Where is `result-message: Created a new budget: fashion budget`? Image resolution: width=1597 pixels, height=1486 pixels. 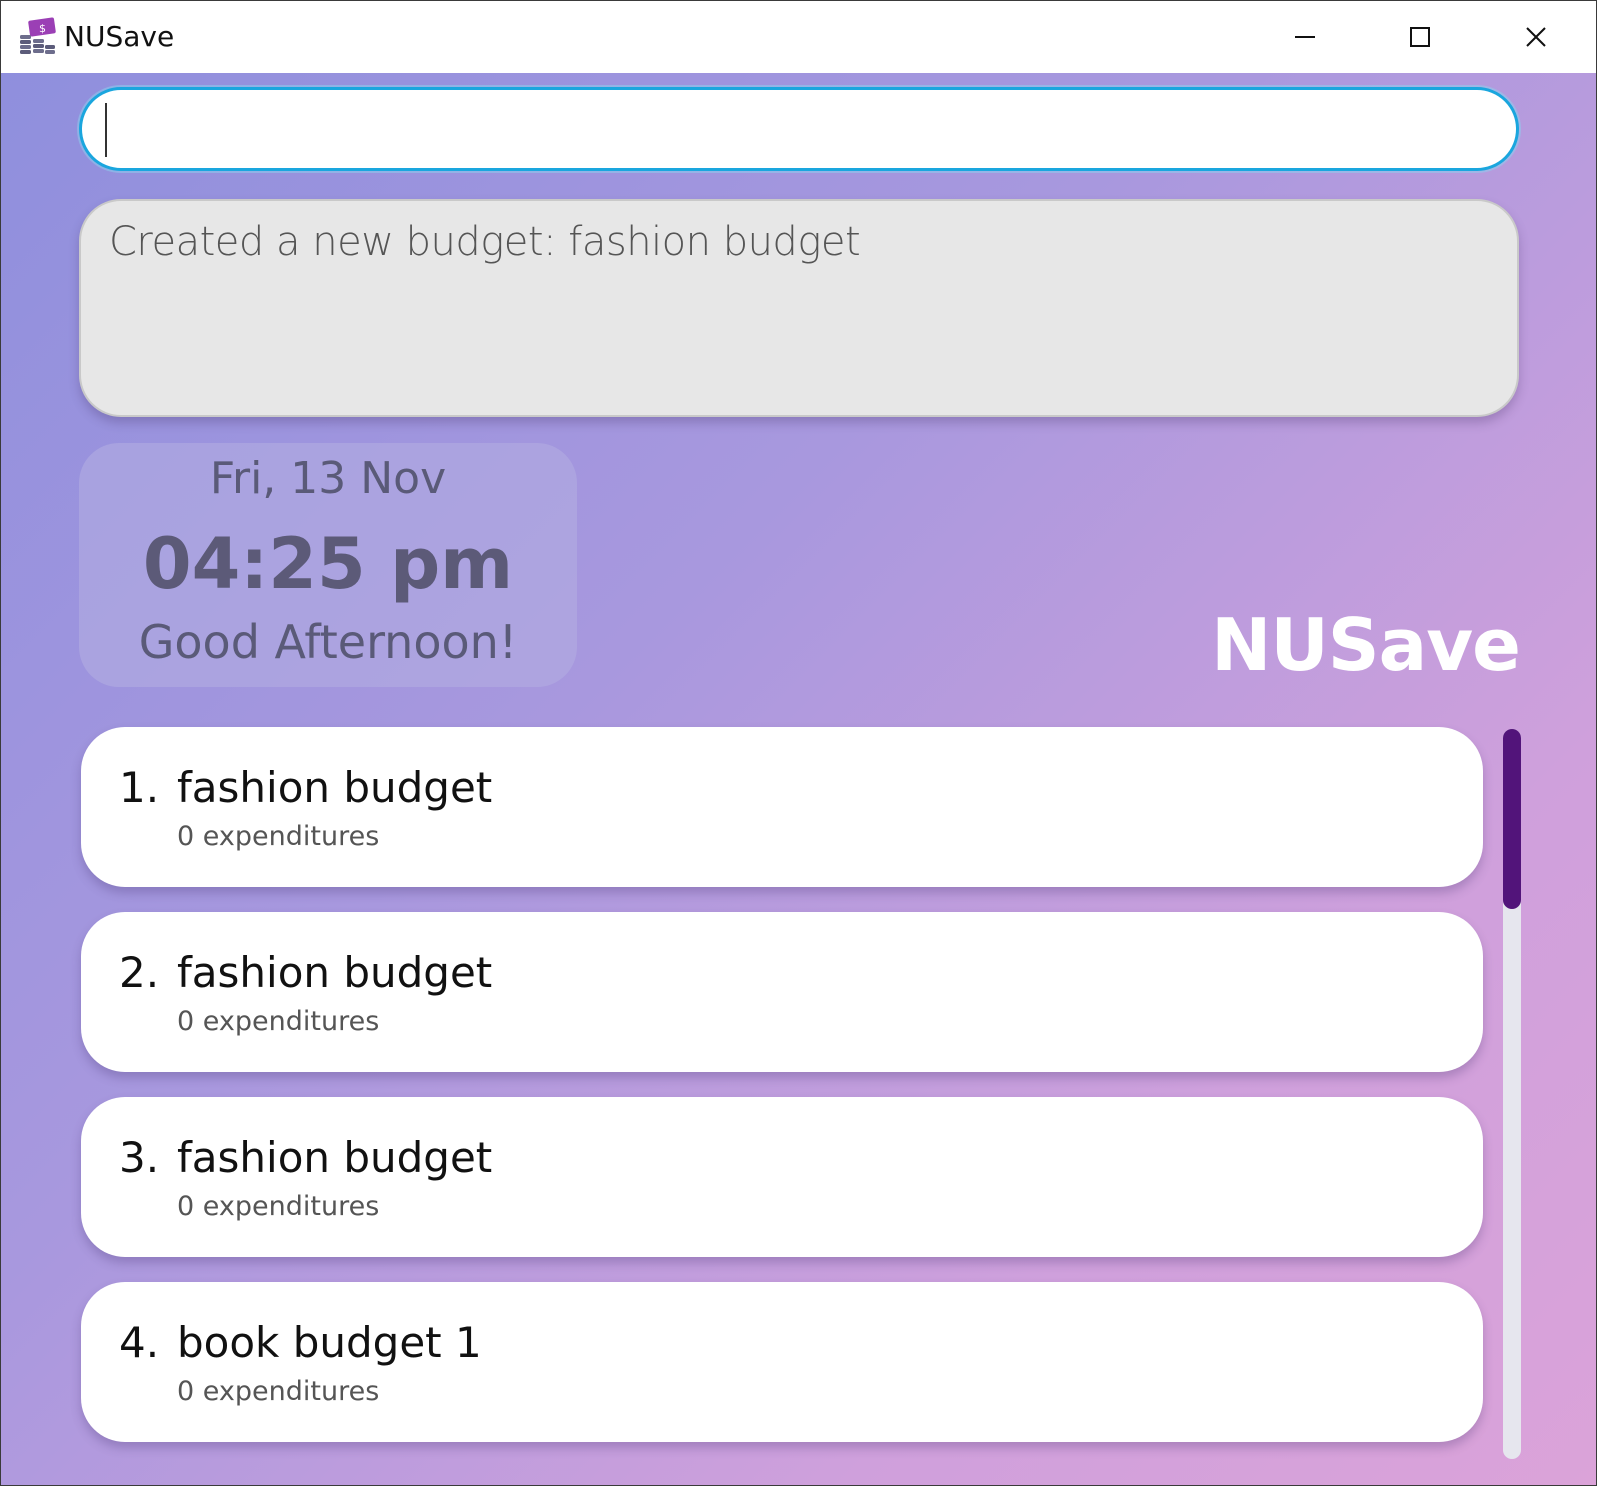
result-message: Created a new budget: fashion budget is located at coordinates (485, 242).